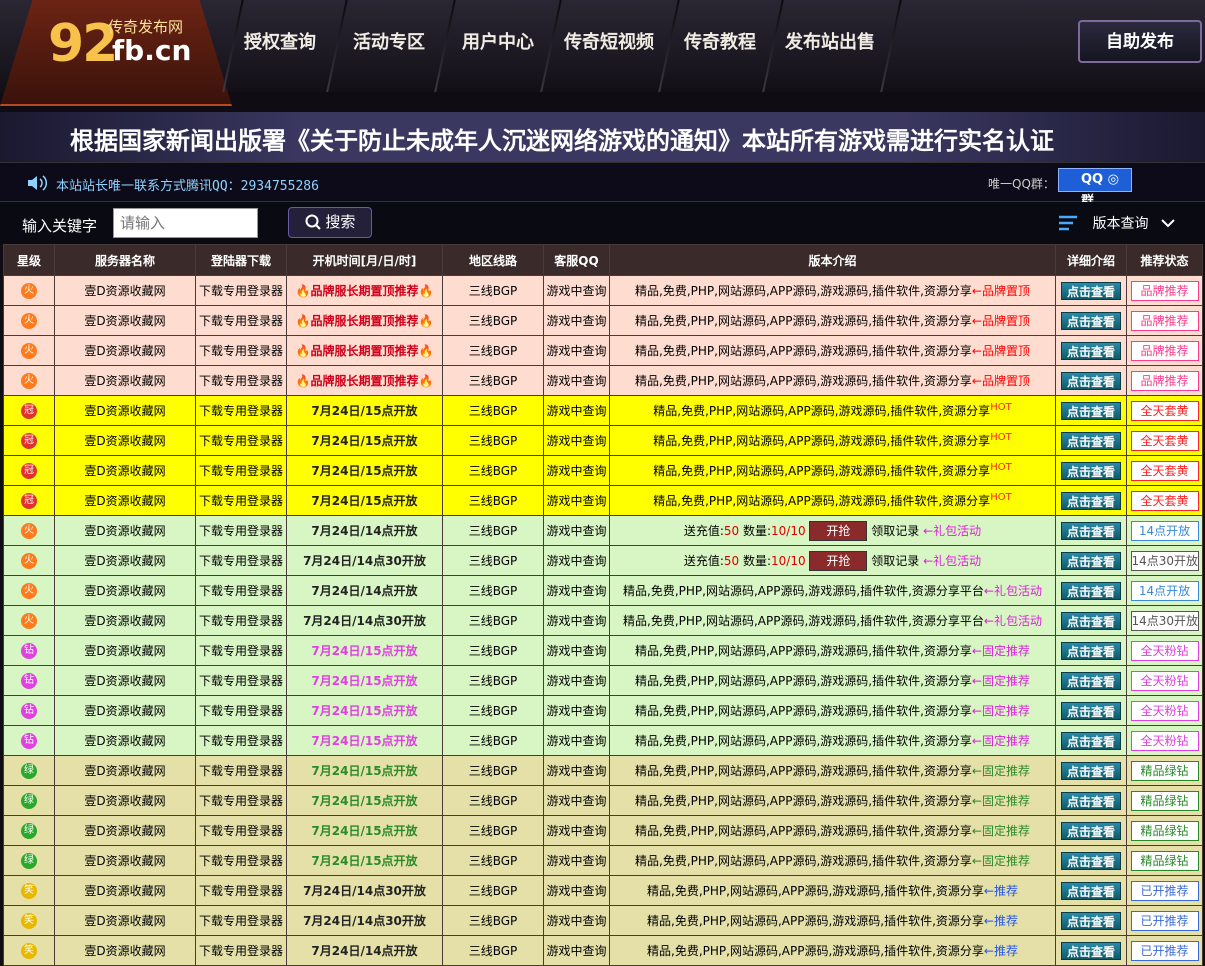 The image size is (1205, 966). I want to click on site-logo: 92 传奇发布网 fb.cn, so click(116, 53).